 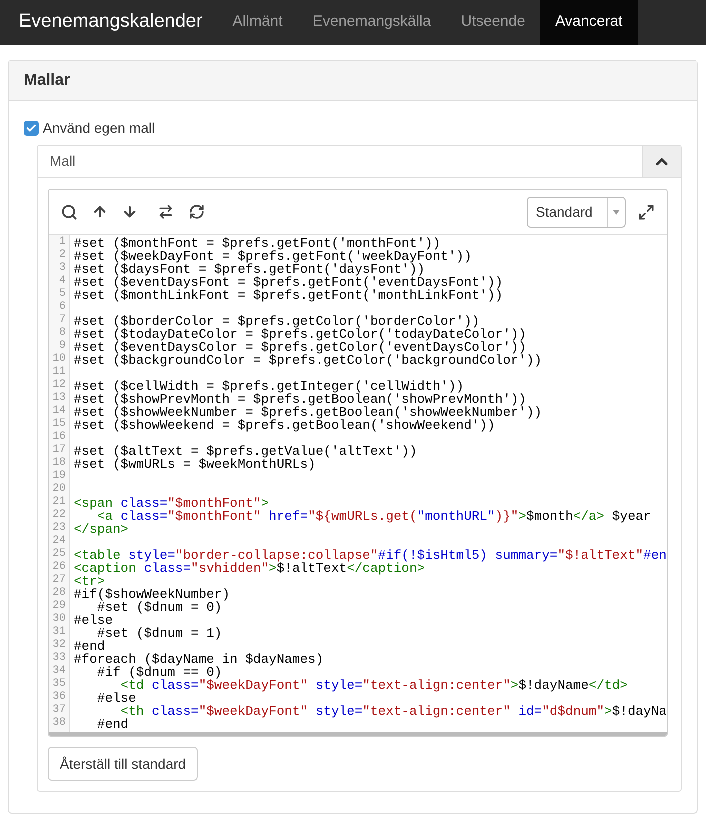 What do you see at coordinates (59, 450) in the screenshot?
I see `line-number: 17` at bounding box center [59, 450].